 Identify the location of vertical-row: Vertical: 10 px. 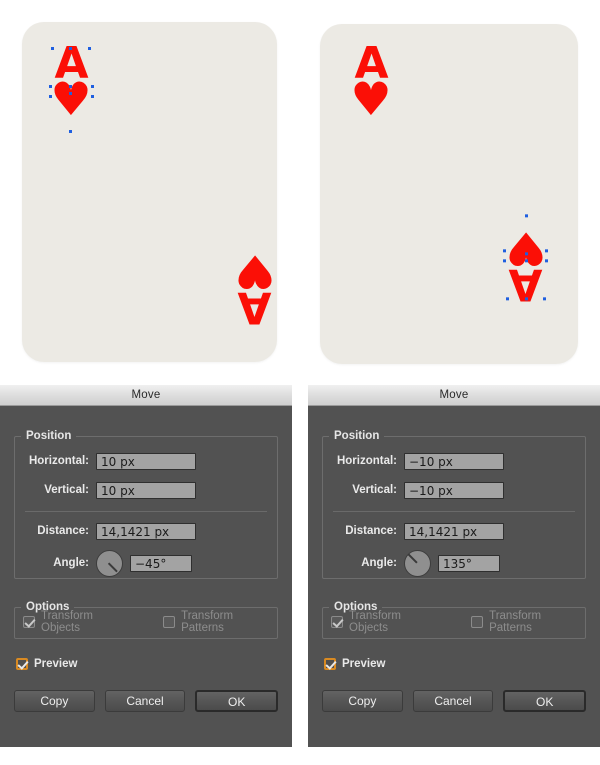
(146, 490).